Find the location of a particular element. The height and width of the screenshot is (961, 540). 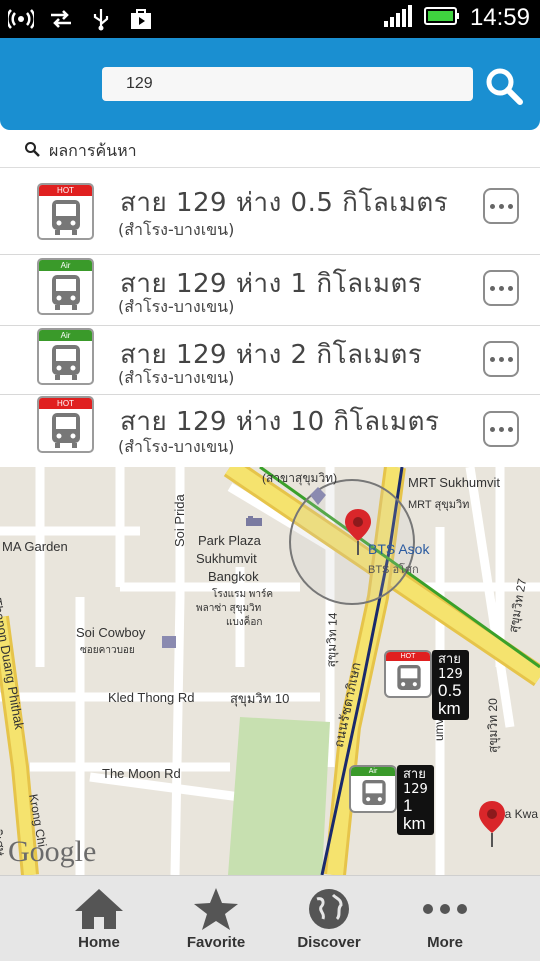

map-label: Bangkok is located at coordinates (233, 576).